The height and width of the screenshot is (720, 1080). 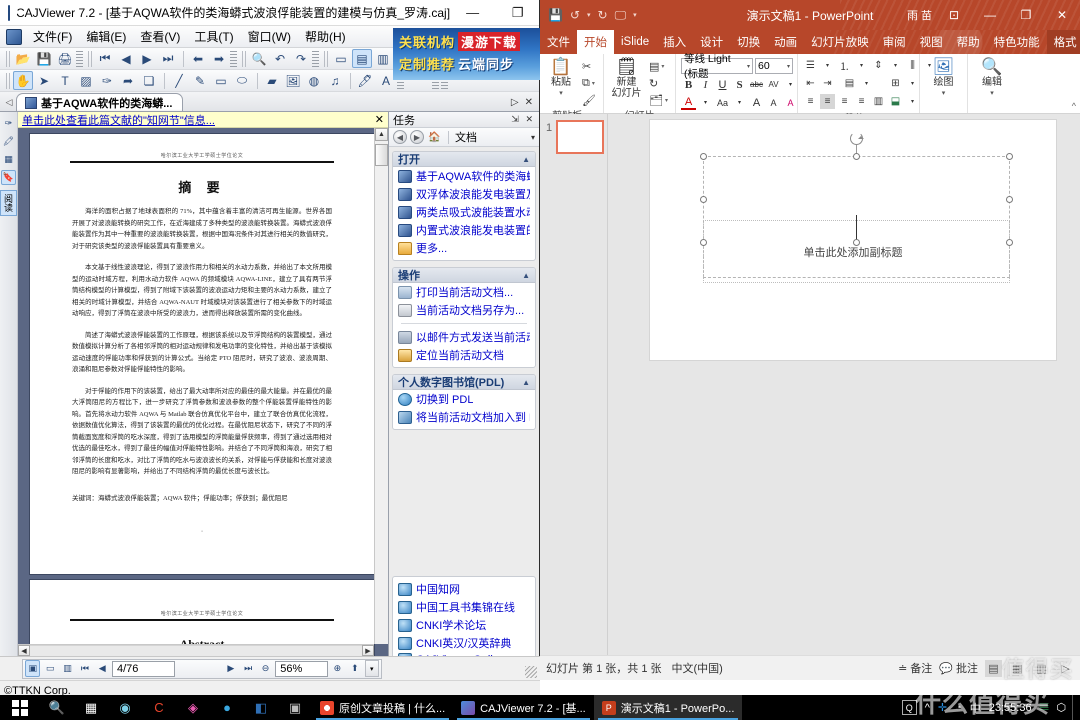 What do you see at coordinates (193, 707) in the screenshot?
I see `app-icon-3: ◈` at bounding box center [193, 707].